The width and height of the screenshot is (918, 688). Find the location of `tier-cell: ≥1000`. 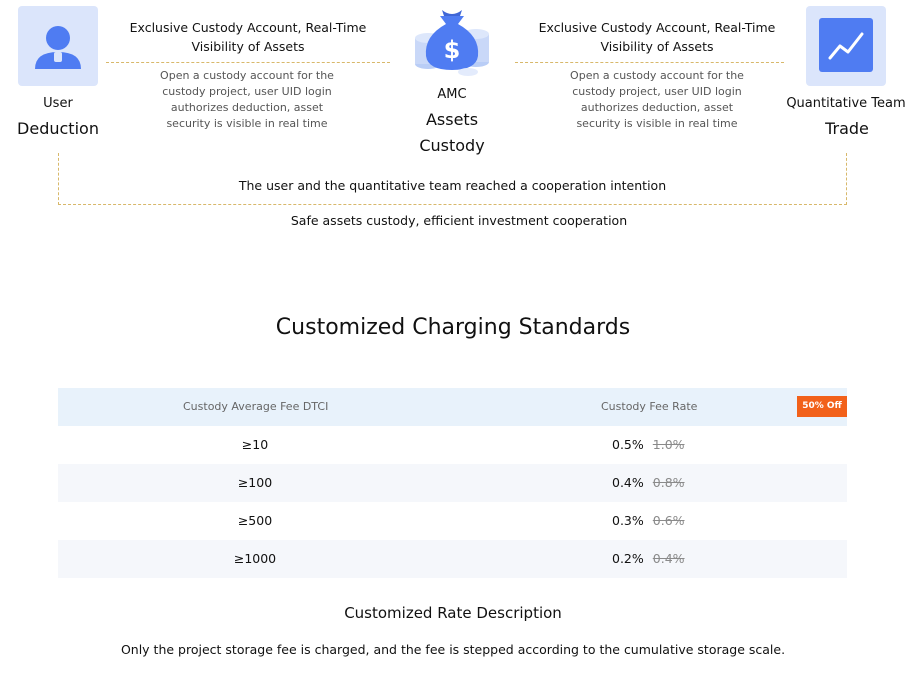

tier-cell: ≥1000 is located at coordinates (255, 558).